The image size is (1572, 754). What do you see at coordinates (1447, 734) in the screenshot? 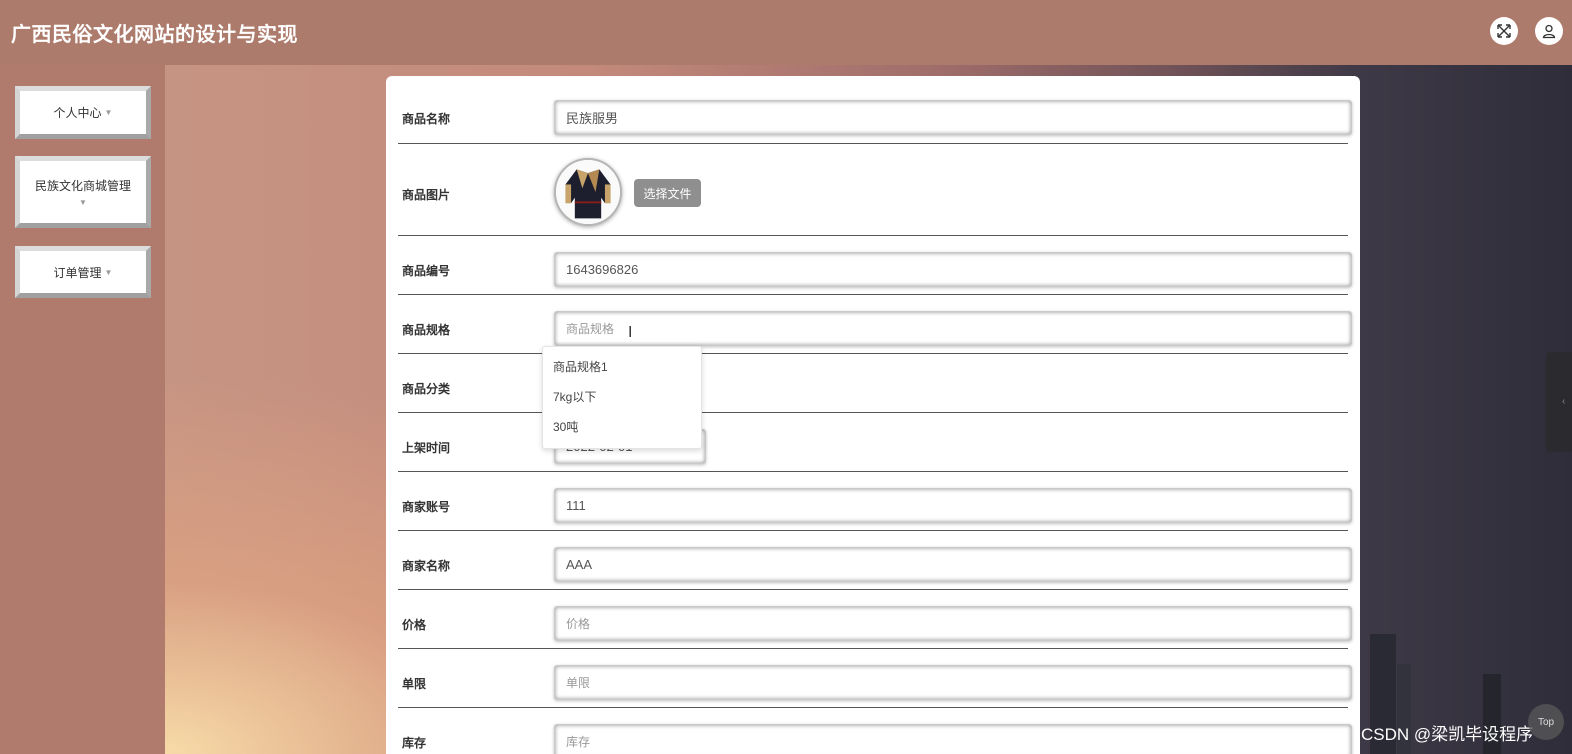
I see `watermark: CSDN @梁凯毕设程序` at bounding box center [1447, 734].